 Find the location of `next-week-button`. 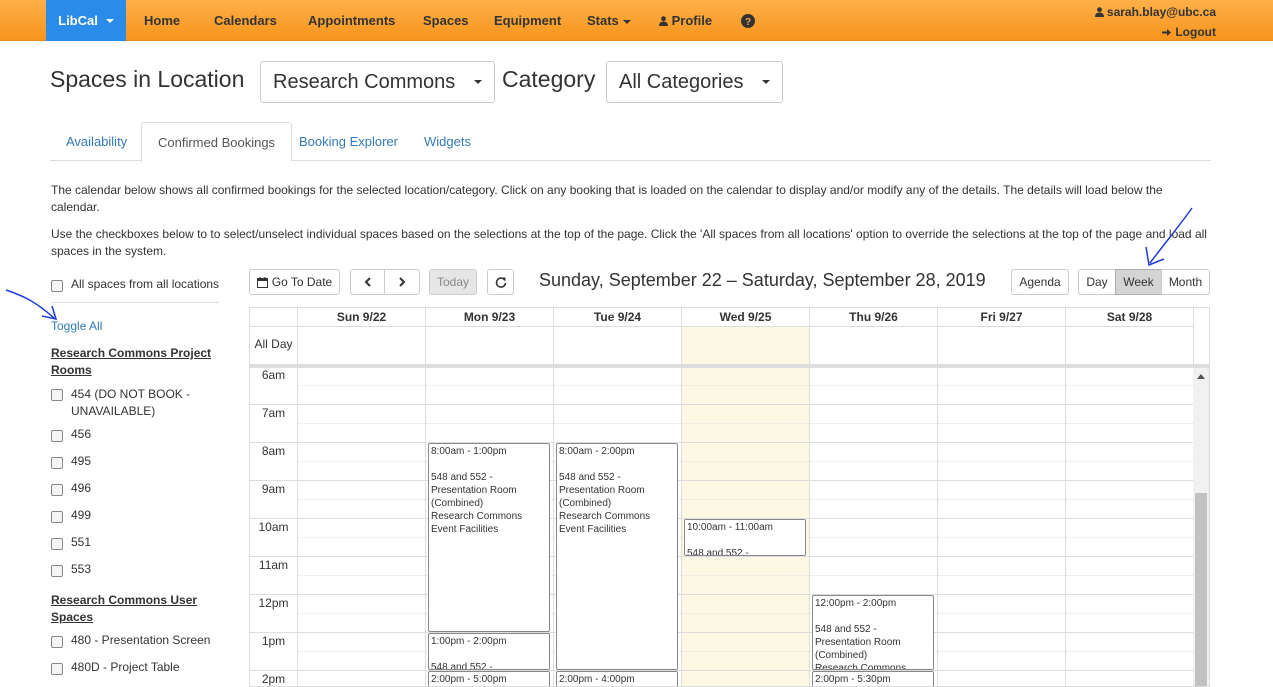

next-week-button is located at coordinates (402, 282).